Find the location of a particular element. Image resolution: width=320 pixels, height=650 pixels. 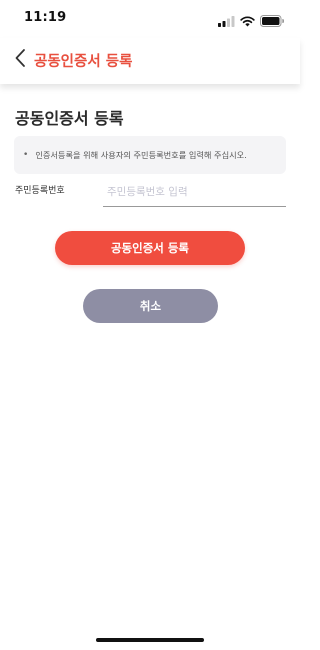

chevron-left-icon is located at coordinates (20, 60).